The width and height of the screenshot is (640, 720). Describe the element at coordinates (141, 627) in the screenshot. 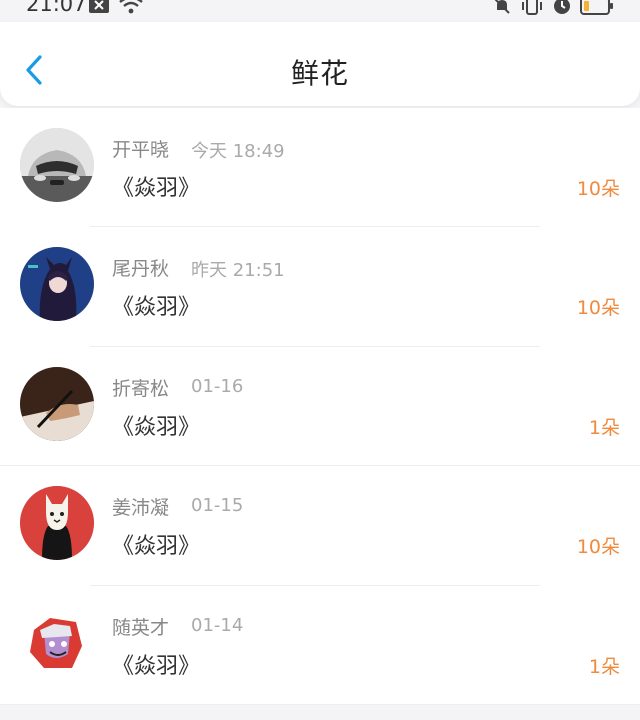

I see `sender-name: 随英才` at that location.